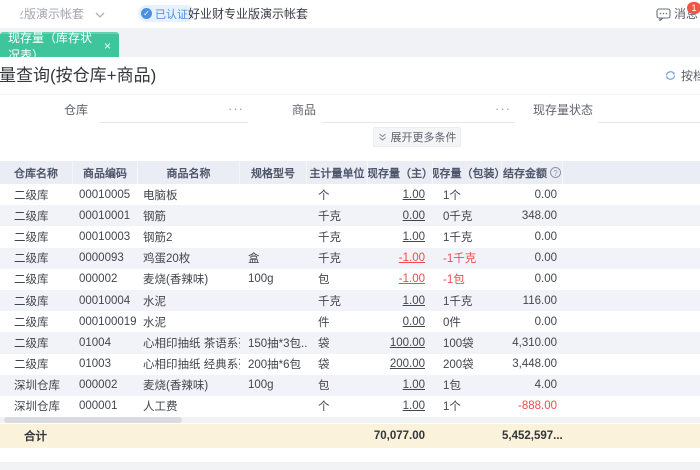 Image resolution: width=700 pixels, height=470 pixels. Describe the element at coordinates (254, 259) in the screenshot. I see `cell-spec: 盒` at that location.